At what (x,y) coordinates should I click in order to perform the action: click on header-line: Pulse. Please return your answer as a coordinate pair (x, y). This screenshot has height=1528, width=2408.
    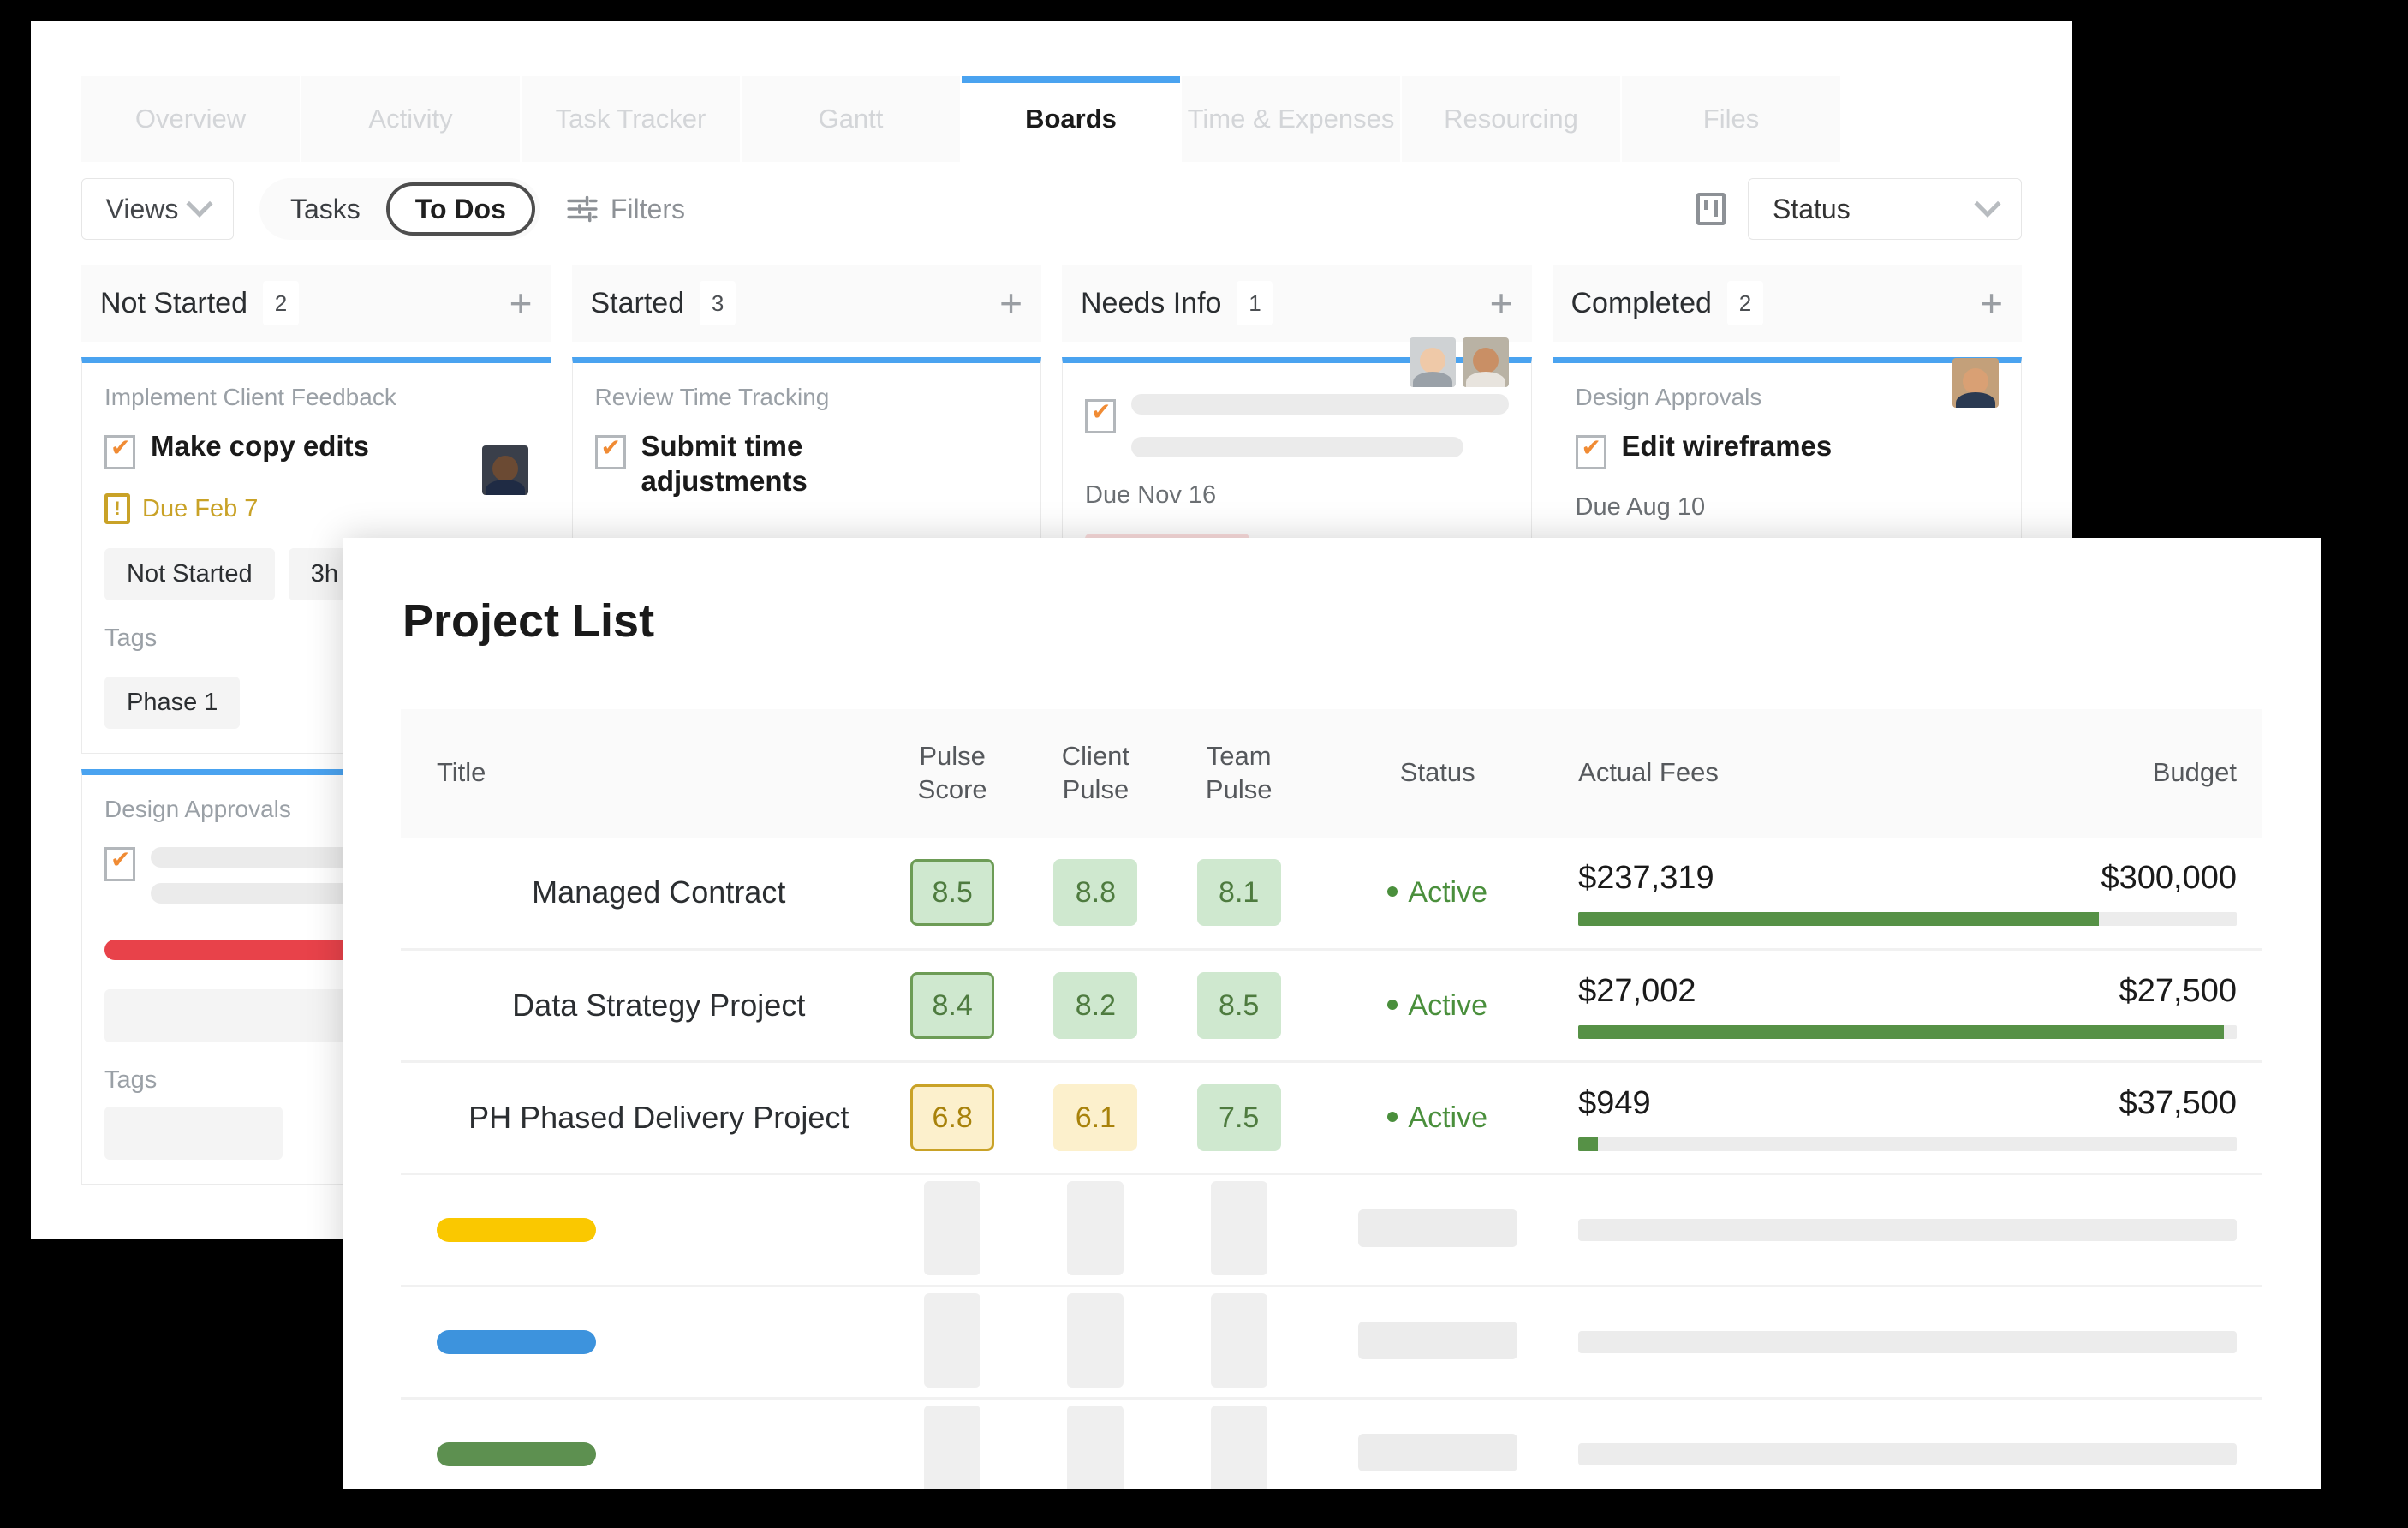
    Looking at the image, I should click on (953, 756).